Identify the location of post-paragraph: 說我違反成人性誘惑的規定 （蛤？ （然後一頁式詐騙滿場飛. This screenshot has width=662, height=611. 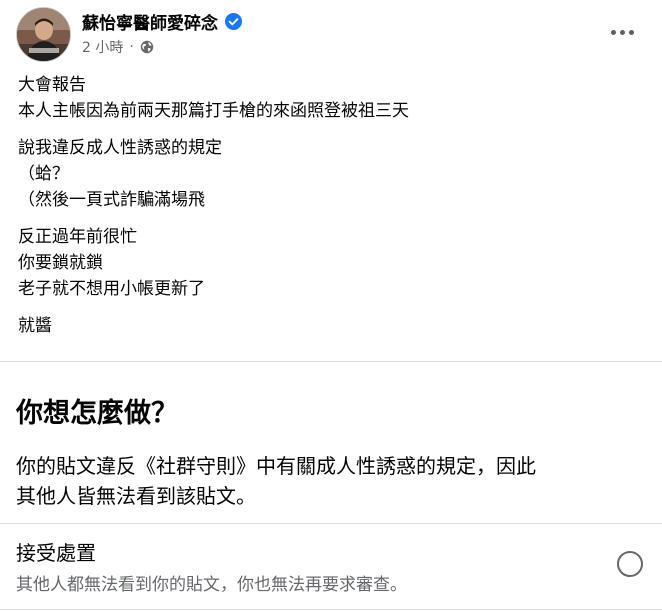
(328, 174).